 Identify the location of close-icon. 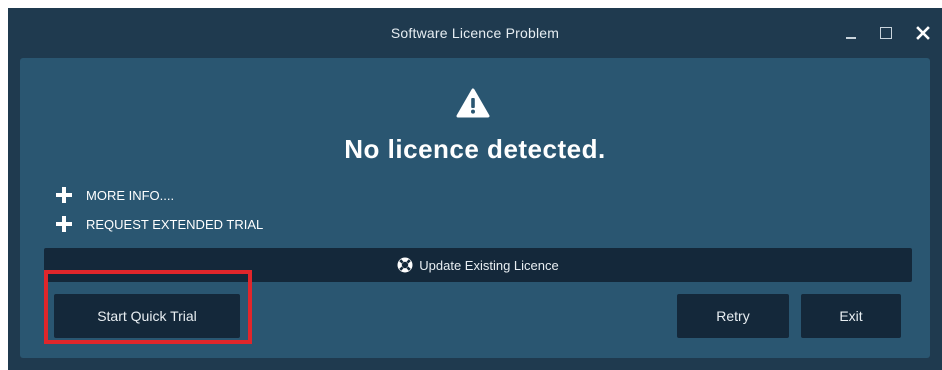
(923, 33).